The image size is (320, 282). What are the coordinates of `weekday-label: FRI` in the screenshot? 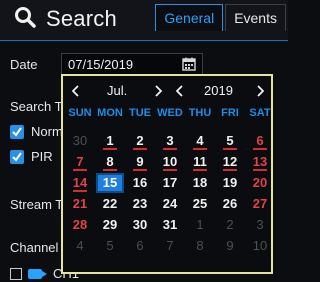 It's located at (230, 113).